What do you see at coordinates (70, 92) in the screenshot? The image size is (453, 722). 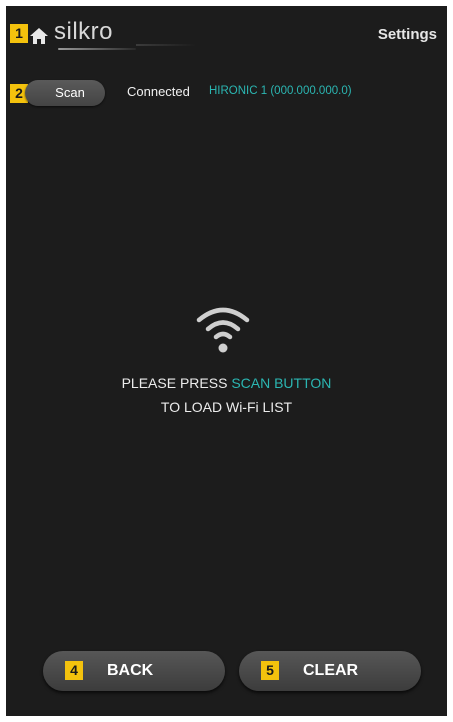 I see `scan-button-label: Scan` at bounding box center [70, 92].